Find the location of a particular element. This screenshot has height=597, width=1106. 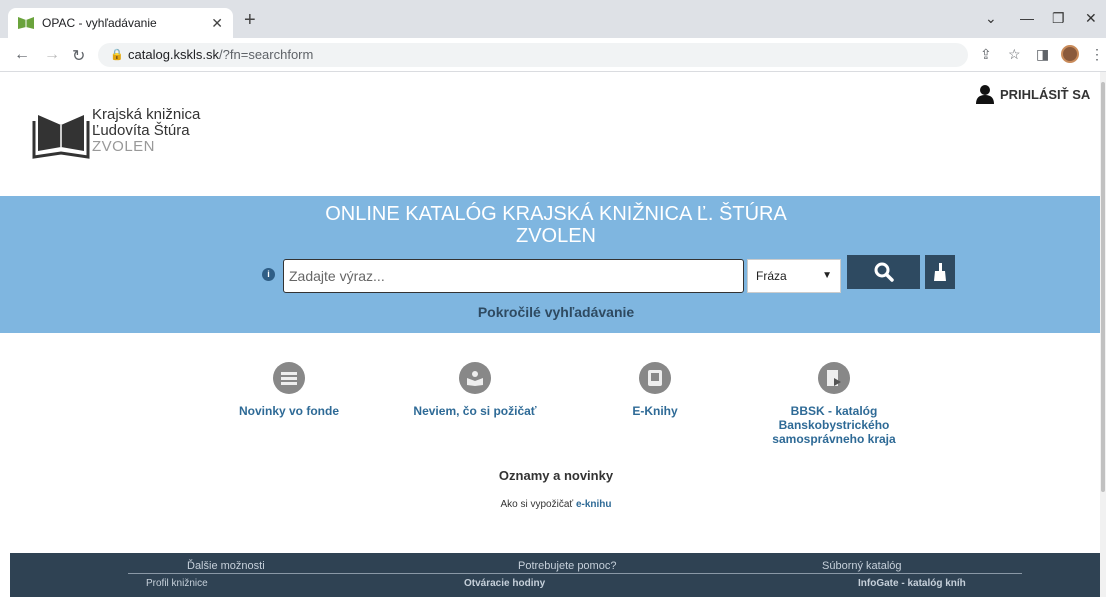

url-field: 🔒 catalog.kskls.sk/?fn=searchform is located at coordinates (533, 55).